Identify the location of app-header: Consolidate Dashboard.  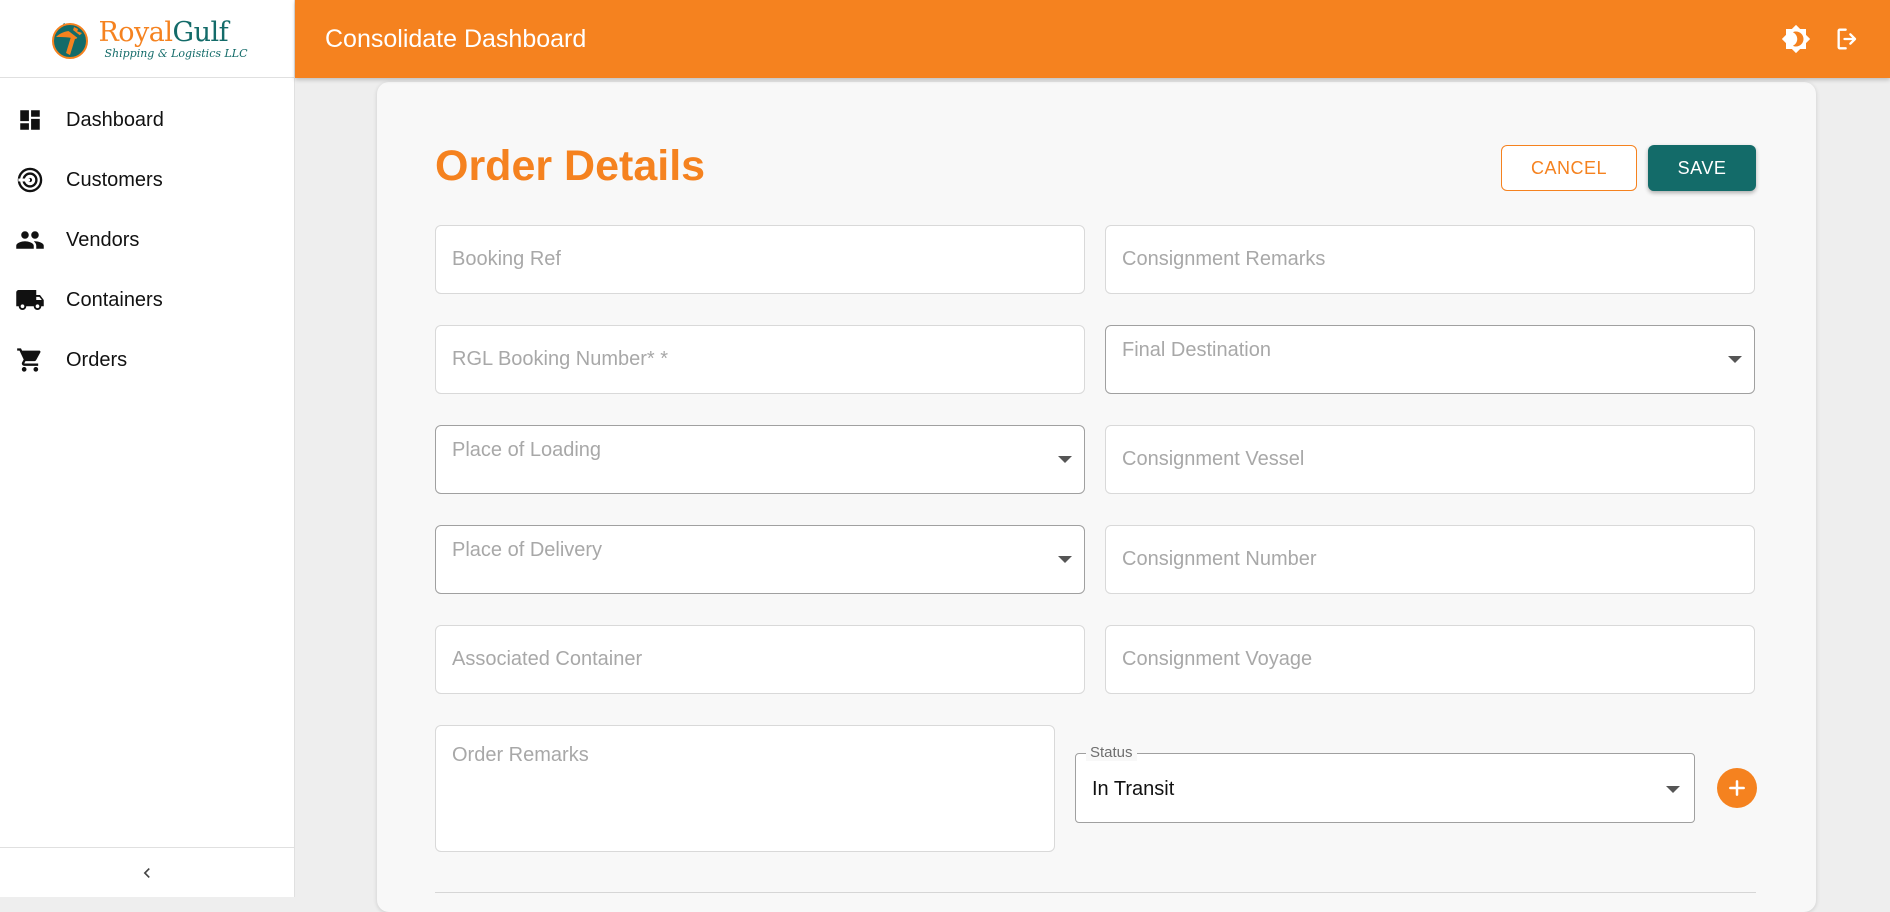
(1092, 39).